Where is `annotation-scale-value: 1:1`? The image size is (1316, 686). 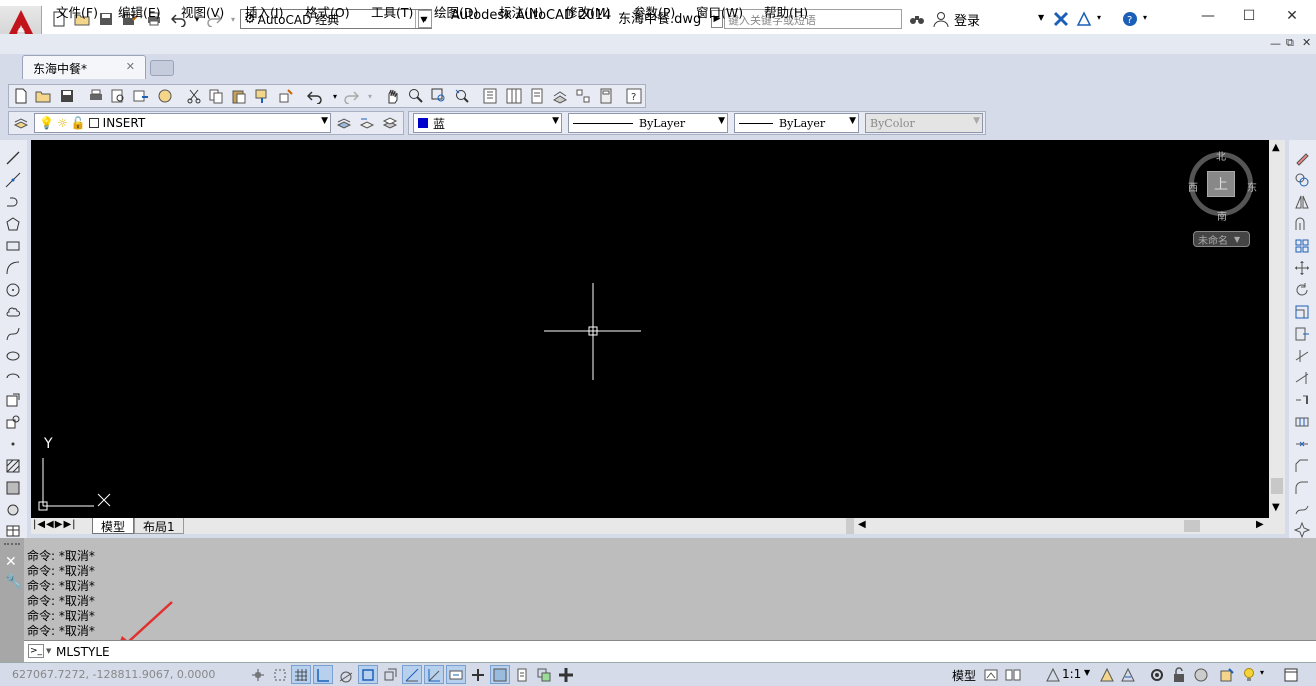 annotation-scale-value: 1:1 is located at coordinates (1071, 674).